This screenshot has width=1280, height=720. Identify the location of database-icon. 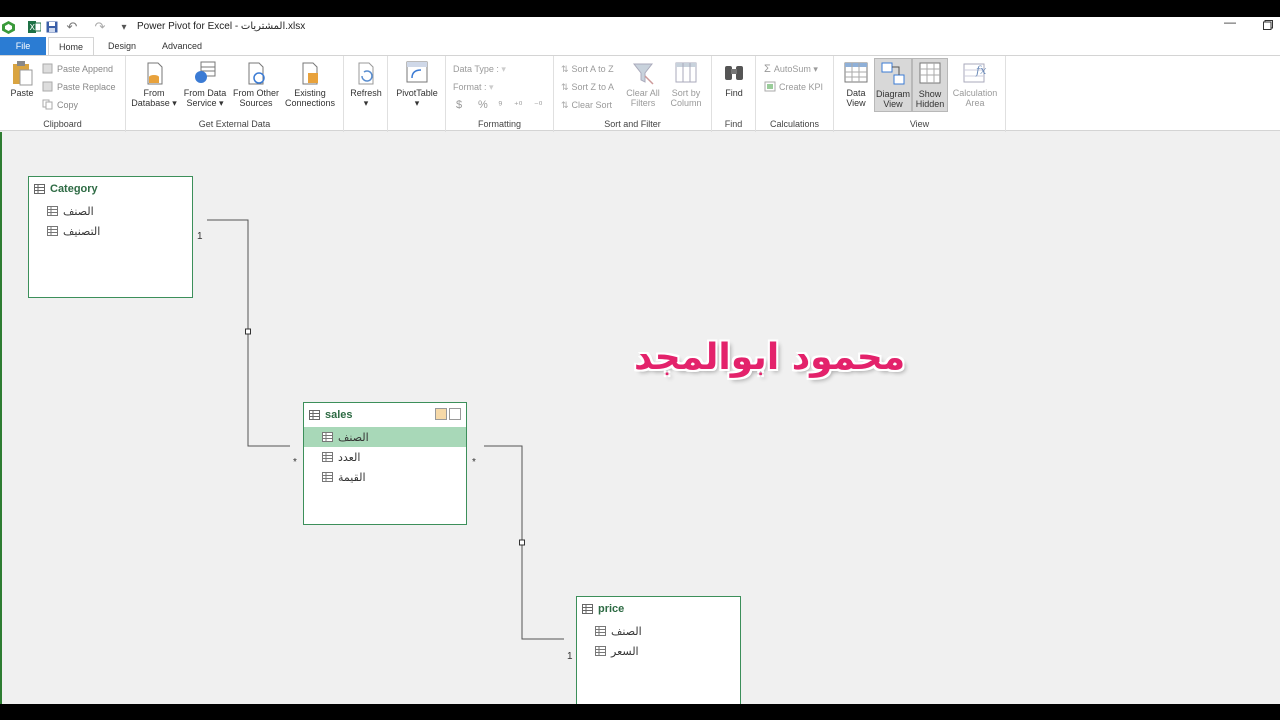
(155, 73).